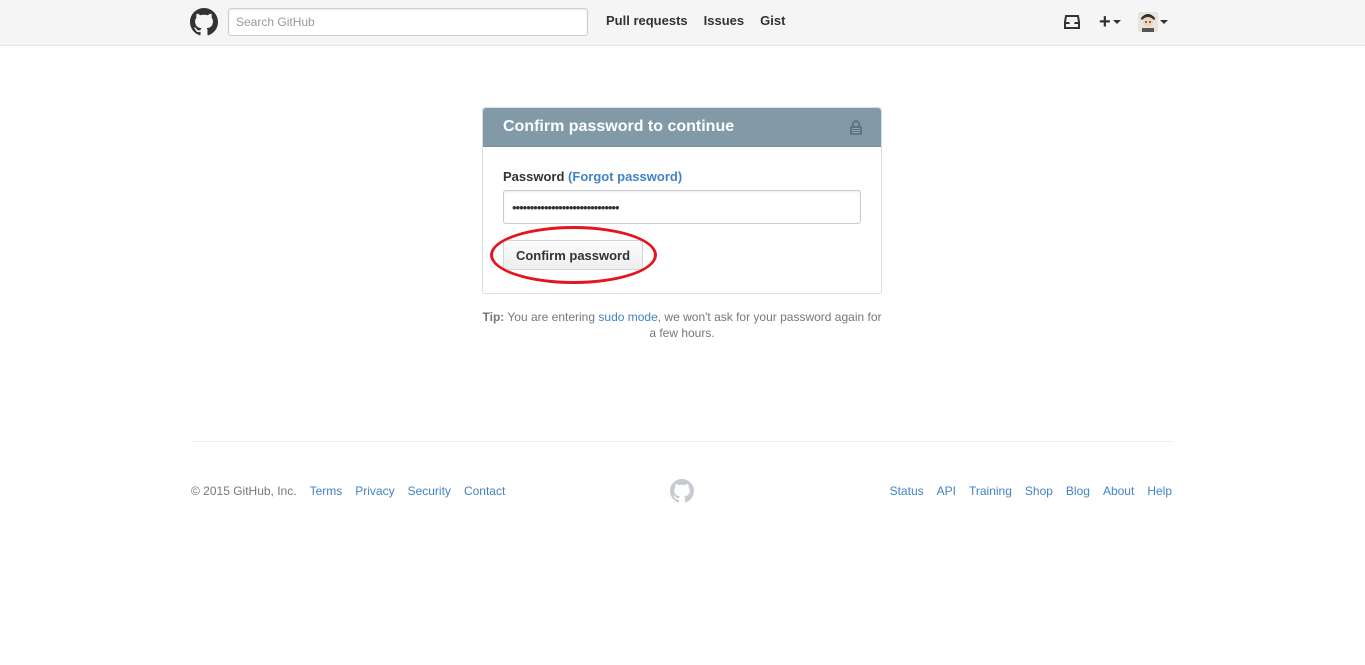 The image size is (1365, 665). What do you see at coordinates (408, 22) in the screenshot?
I see `search-input` at bounding box center [408, 22].